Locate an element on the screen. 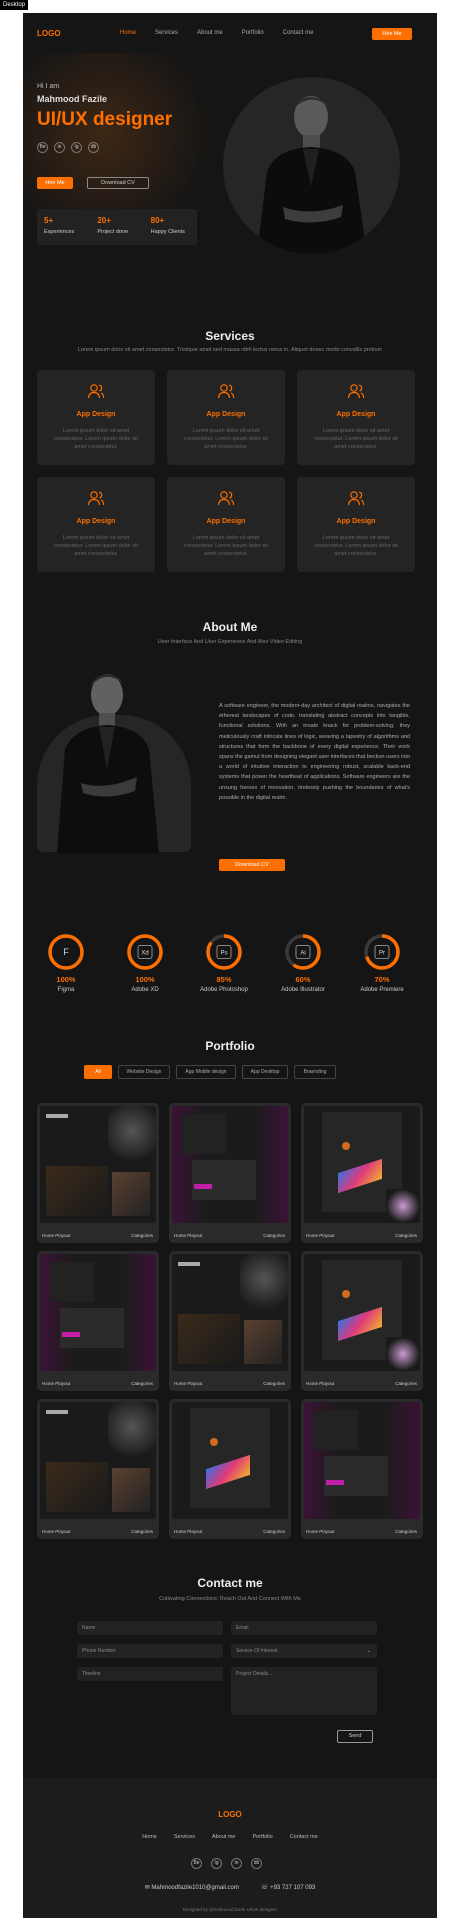 This screenshot has height=1920, width=450. premiere-progress-ring: Pr is located at coordinates (382, 952).